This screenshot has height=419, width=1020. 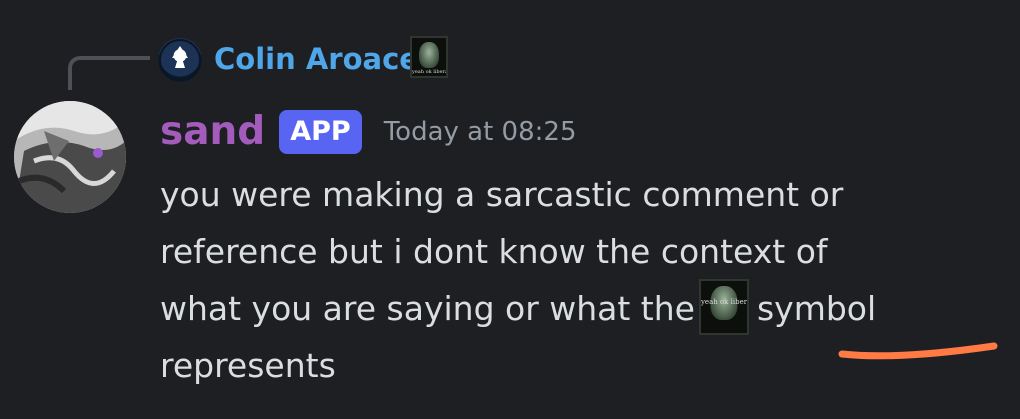 I want to click on reply-connector-line, so click(x=109, y=73).